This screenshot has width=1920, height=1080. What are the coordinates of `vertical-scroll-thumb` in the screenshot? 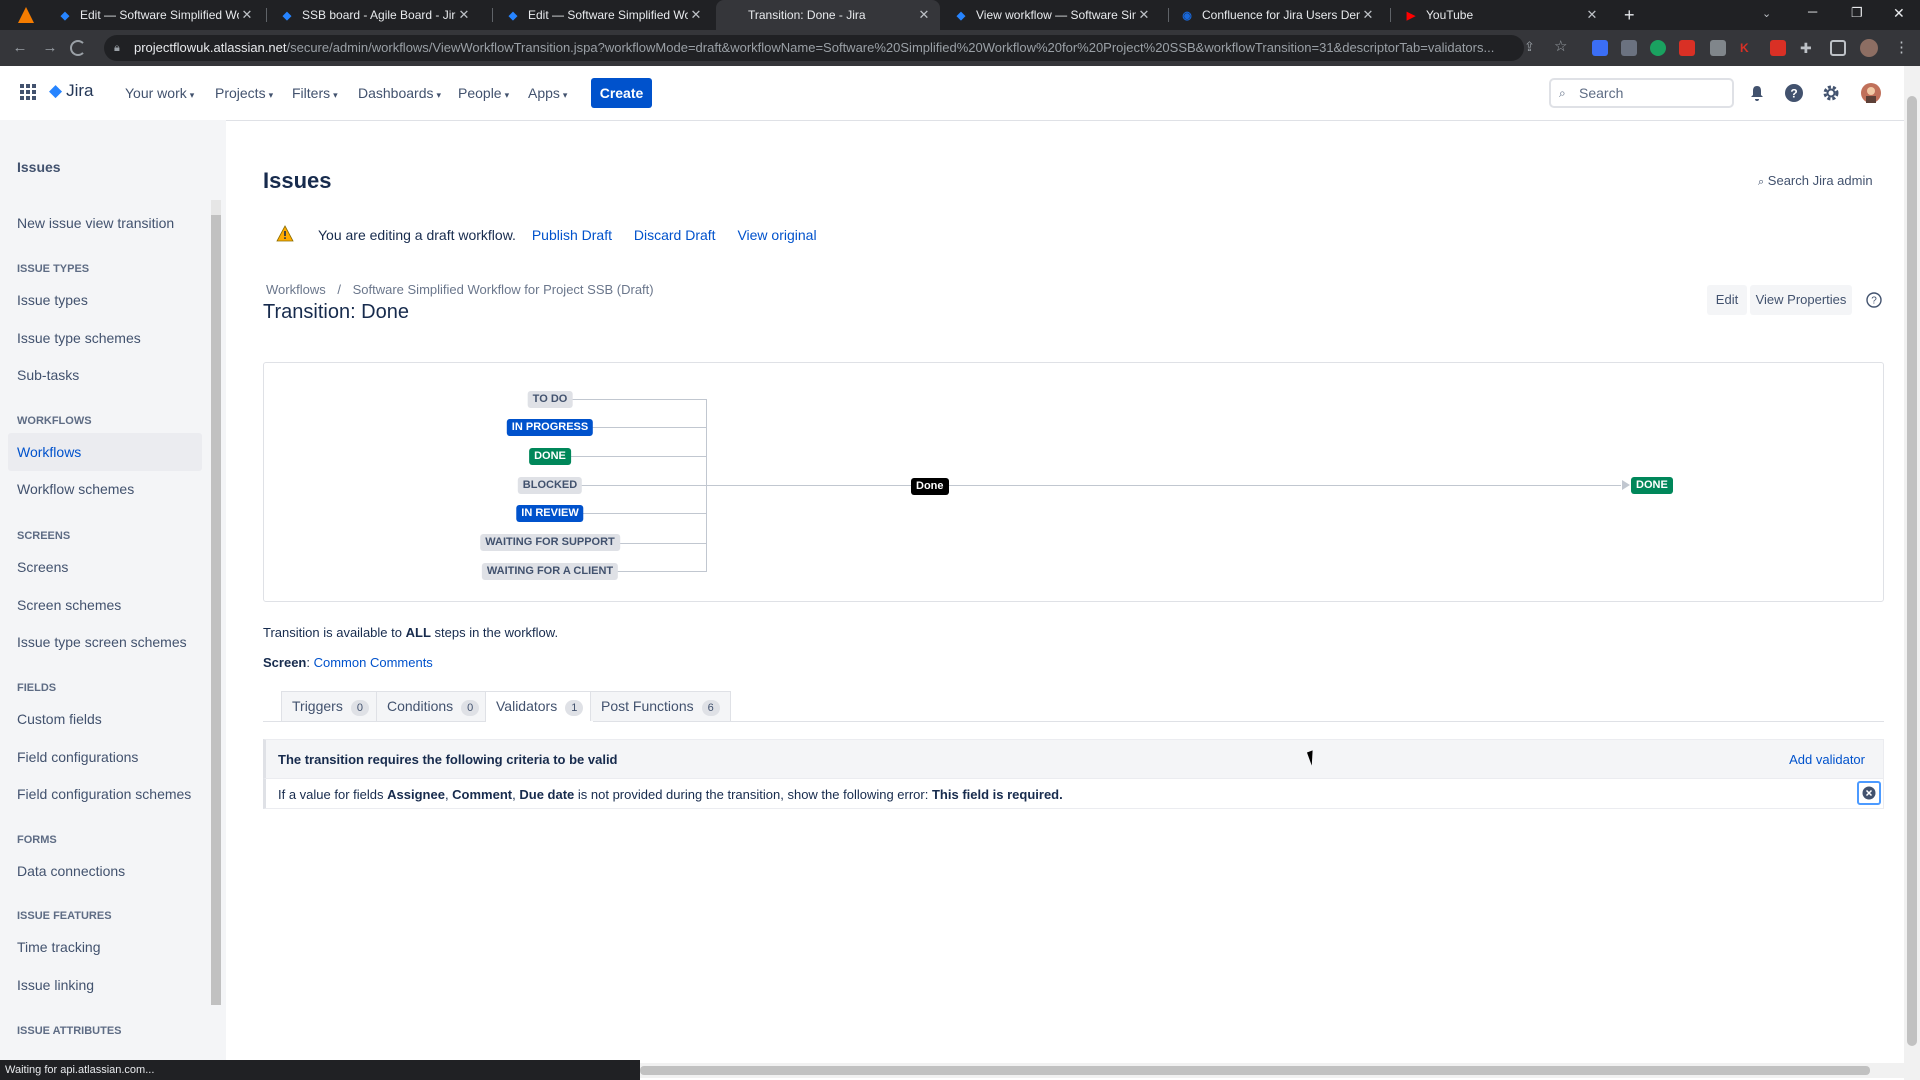 It's located at (1912, 571).